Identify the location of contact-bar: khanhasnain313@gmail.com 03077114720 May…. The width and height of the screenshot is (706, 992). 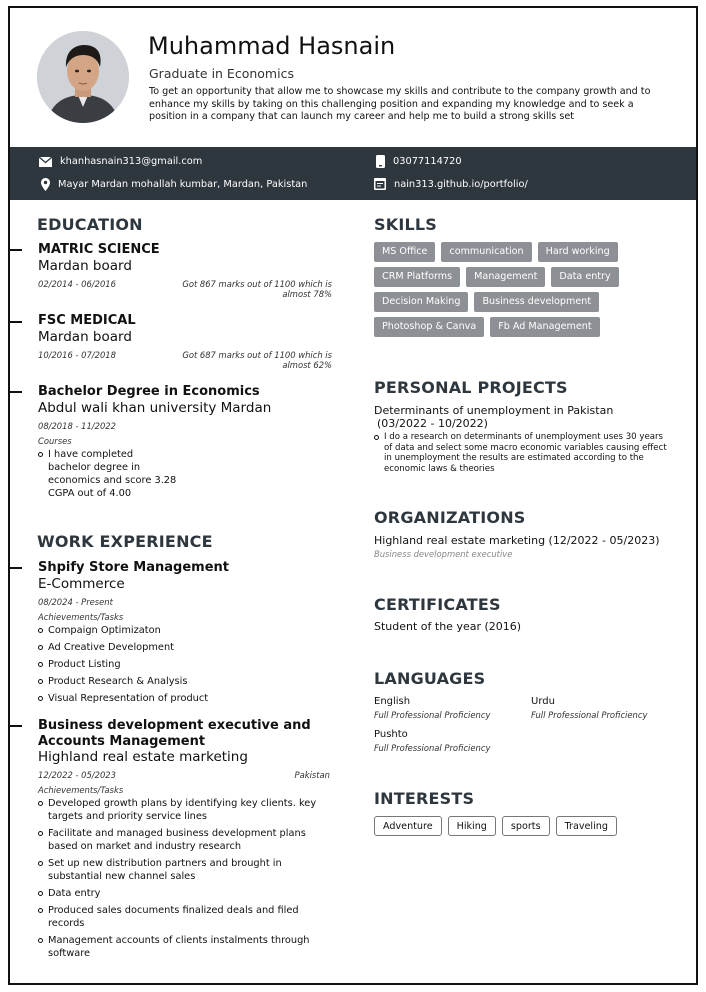
(353, 173).